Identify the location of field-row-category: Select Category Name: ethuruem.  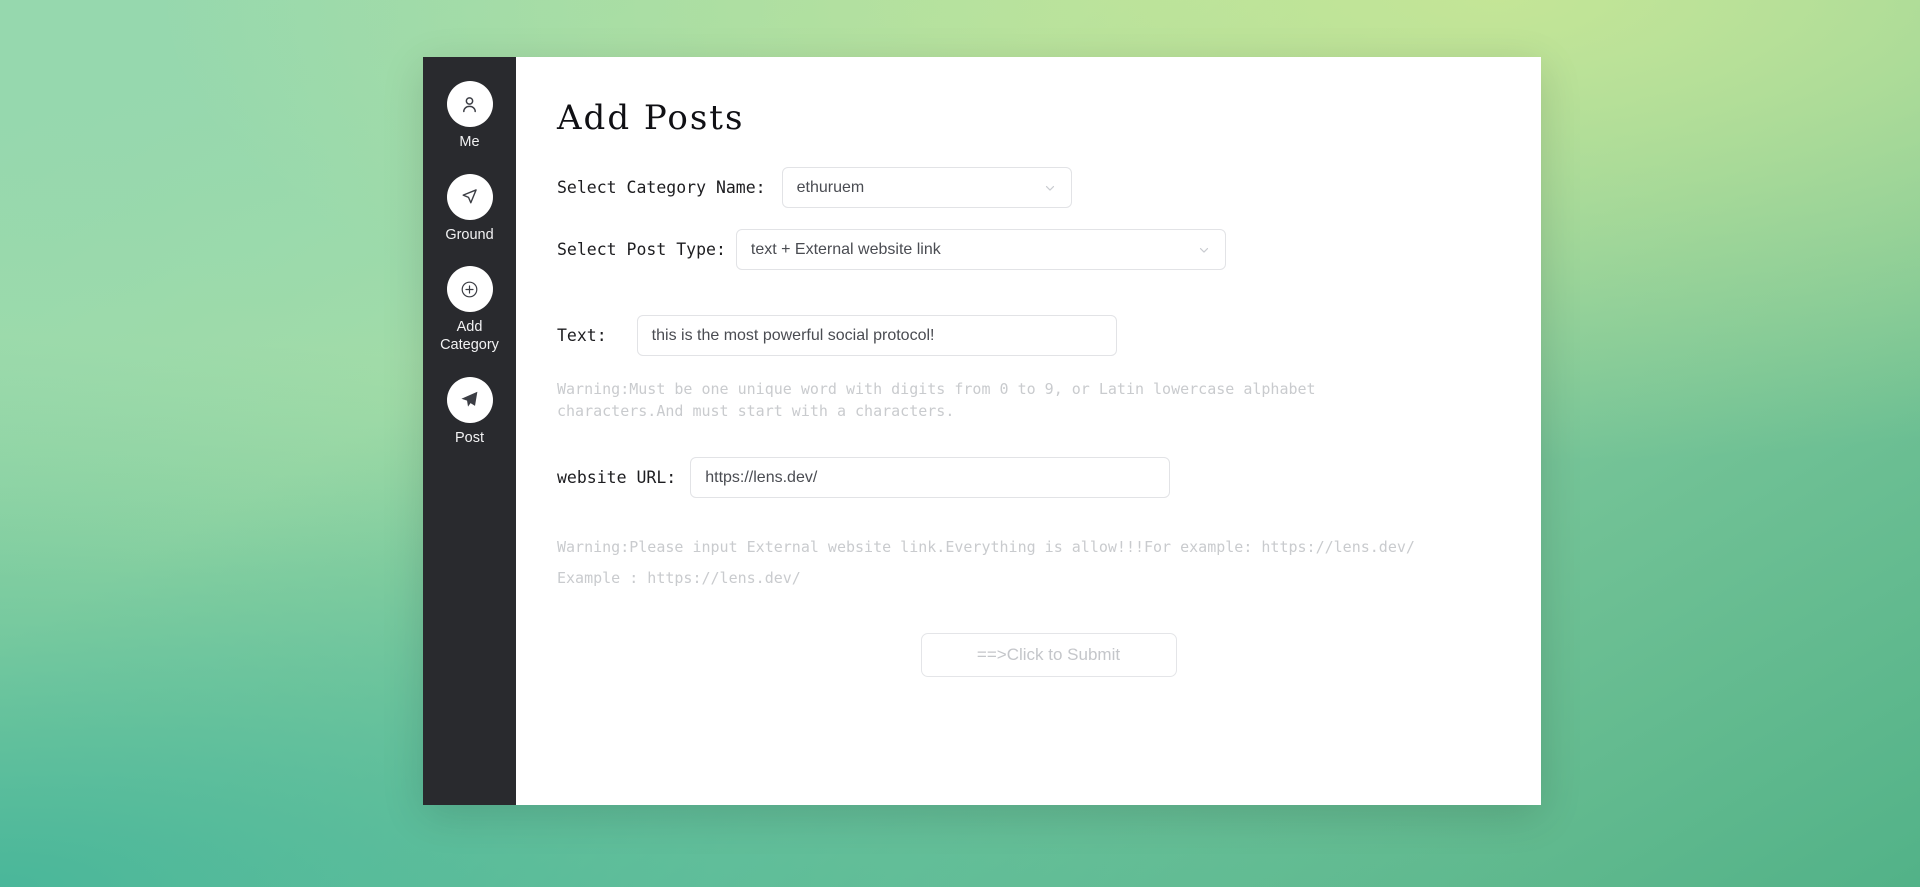
(814, 187).